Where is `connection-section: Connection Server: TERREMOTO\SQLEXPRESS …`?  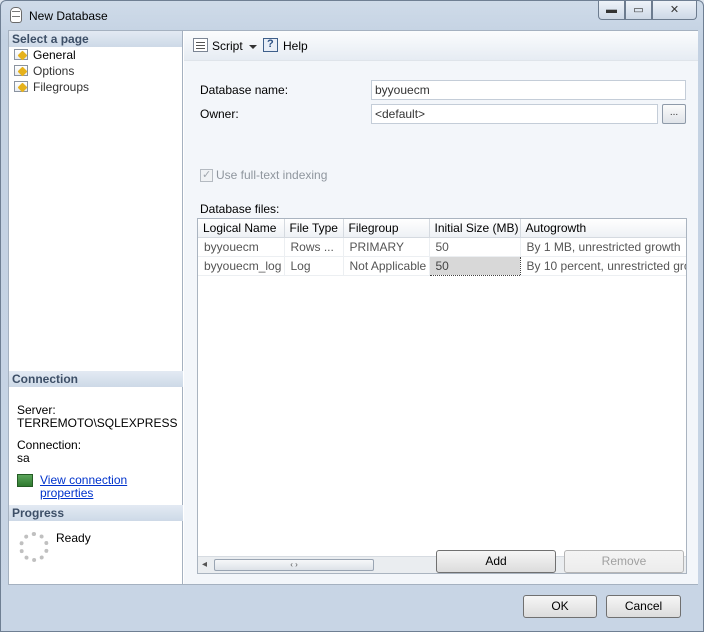 connection-section: Connection Server: TERREMOTO\SQLEXPRESS … is located at coordinates (96, 439).